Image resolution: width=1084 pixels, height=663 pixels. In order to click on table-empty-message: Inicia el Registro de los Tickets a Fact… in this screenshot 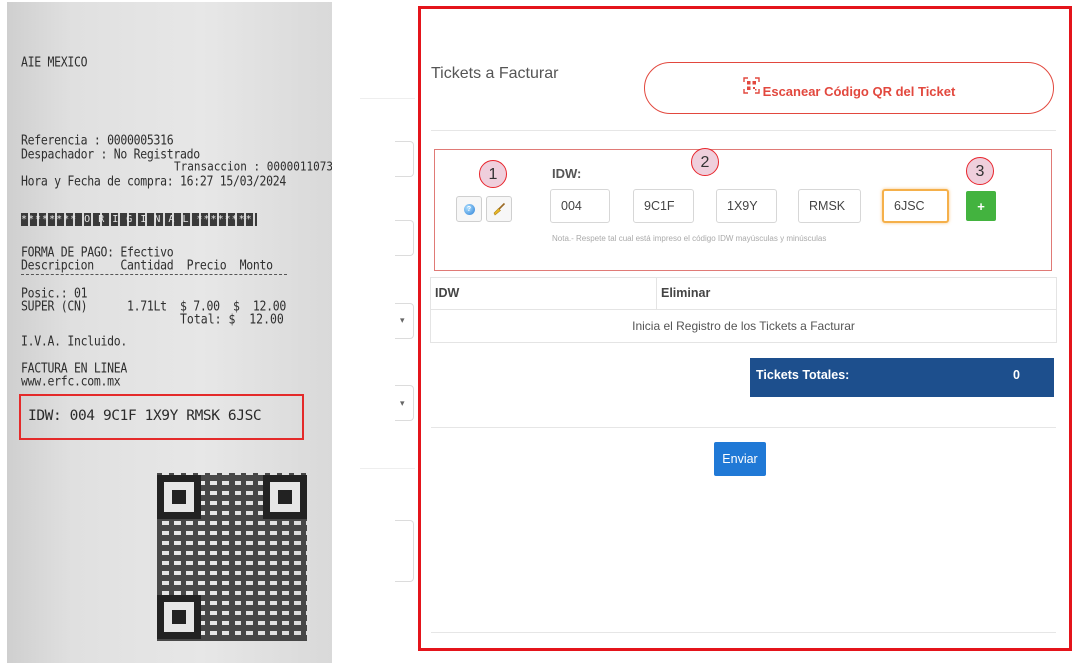, I will do `click(743, 326)`.